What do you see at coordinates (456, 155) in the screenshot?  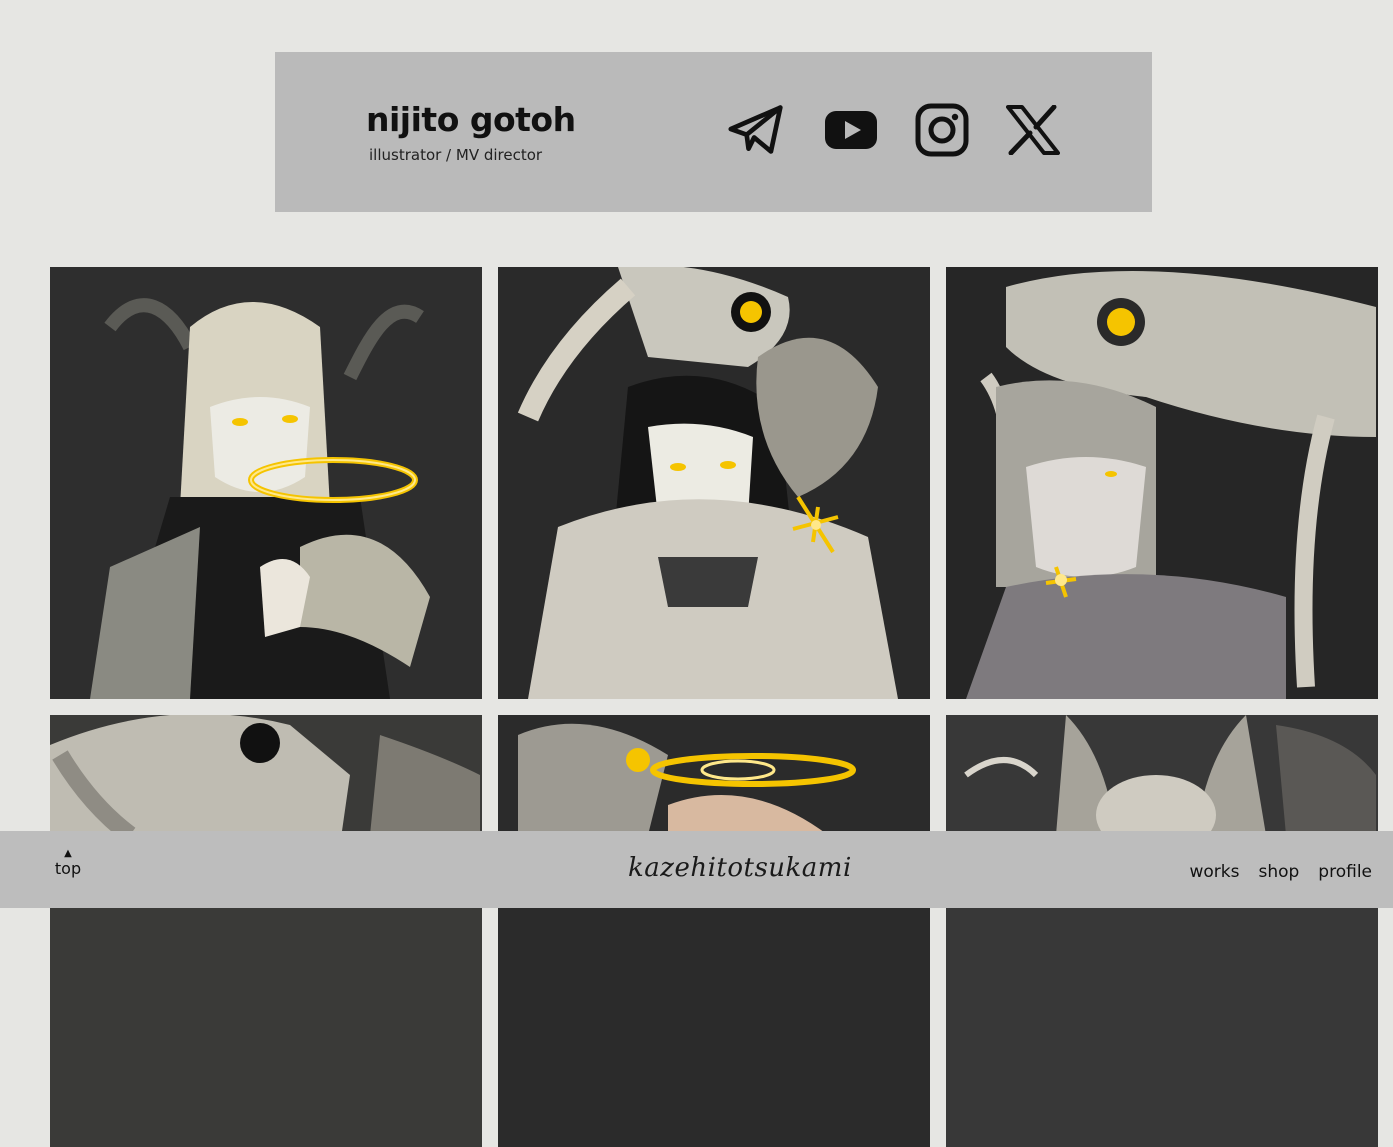 I see `site-role: illustrator / MV director` at bounding box center [456, 155].